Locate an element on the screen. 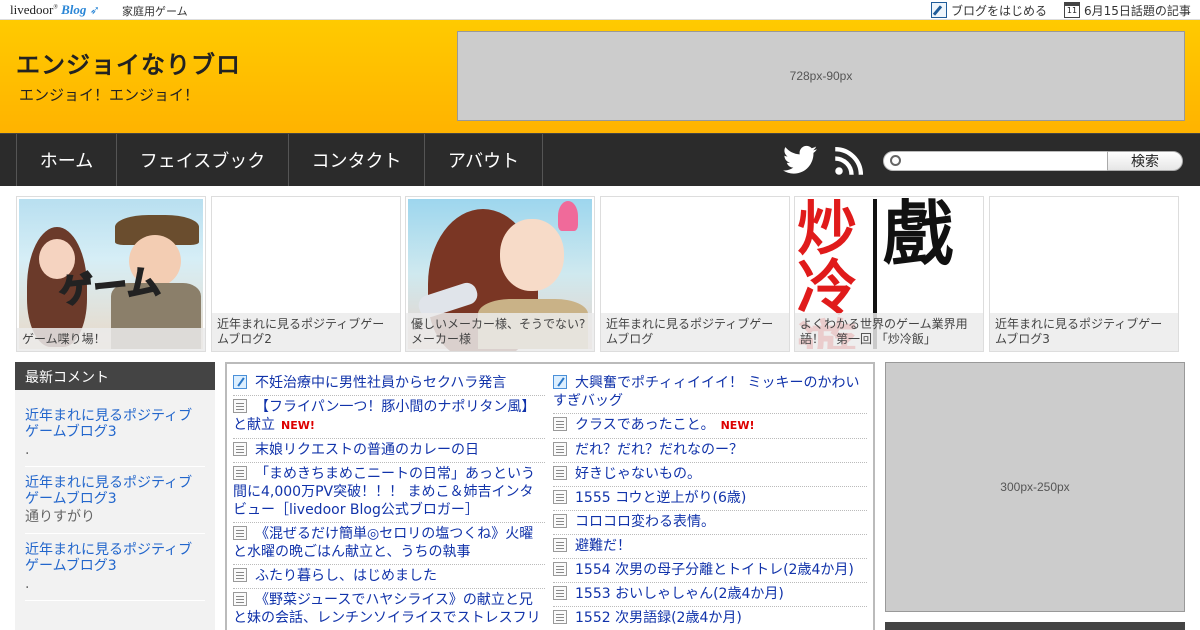 This screenshot has width=1200, height=630. nav-home: ホーム is located at coordinates (66, 160).